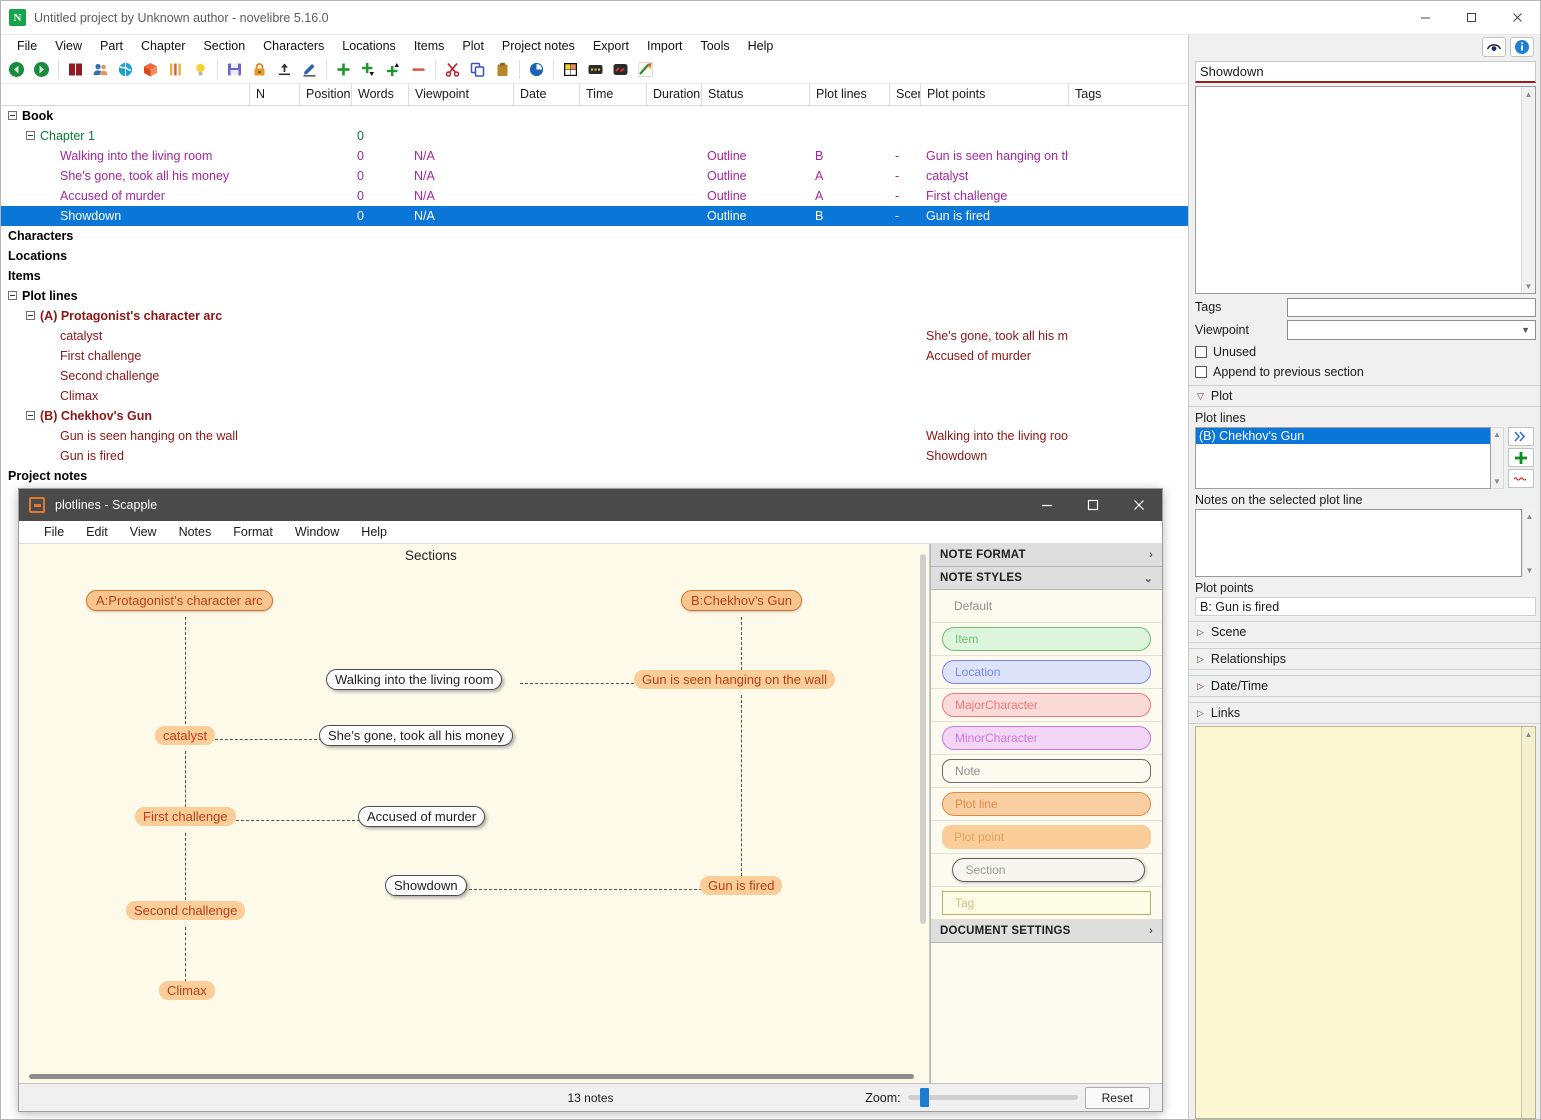 The width and height of the screenshot is (1541, 1120). Describe the element at coordinates (904, 94) in the screenshot. I see `column-header: Scene` at that location.